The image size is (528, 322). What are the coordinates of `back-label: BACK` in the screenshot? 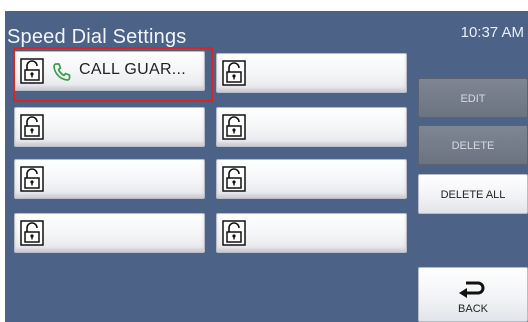 It's located at (473, 309).